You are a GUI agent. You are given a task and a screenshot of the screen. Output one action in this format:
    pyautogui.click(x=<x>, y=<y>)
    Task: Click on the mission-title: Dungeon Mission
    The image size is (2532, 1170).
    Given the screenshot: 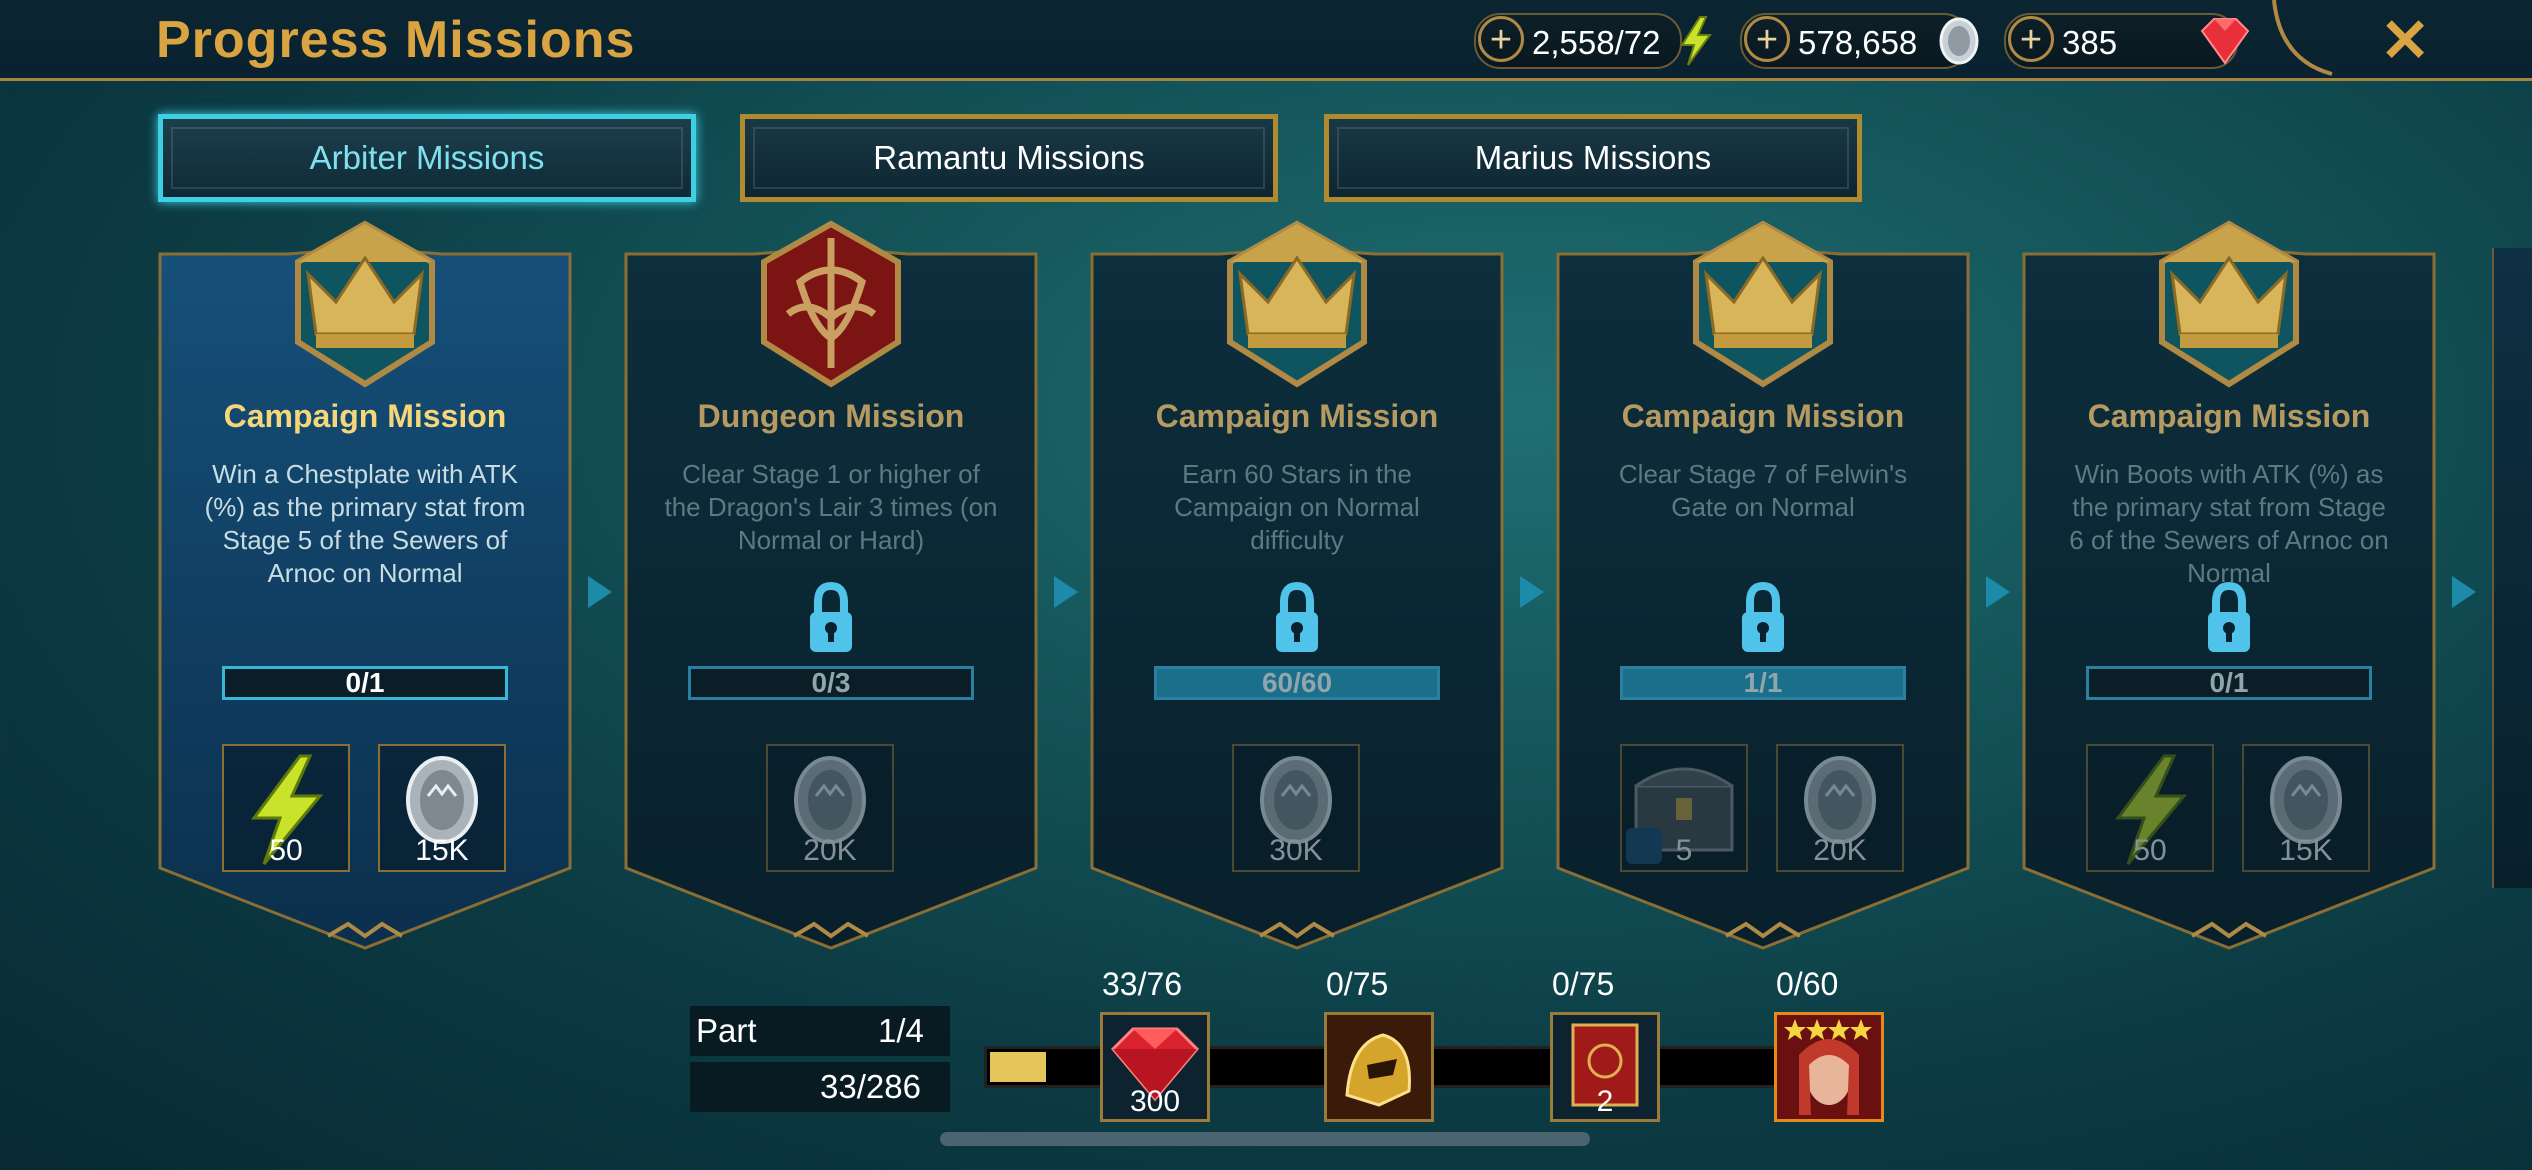 What is the action you would take?
    pyautogui.click(x=831, y=416)
    